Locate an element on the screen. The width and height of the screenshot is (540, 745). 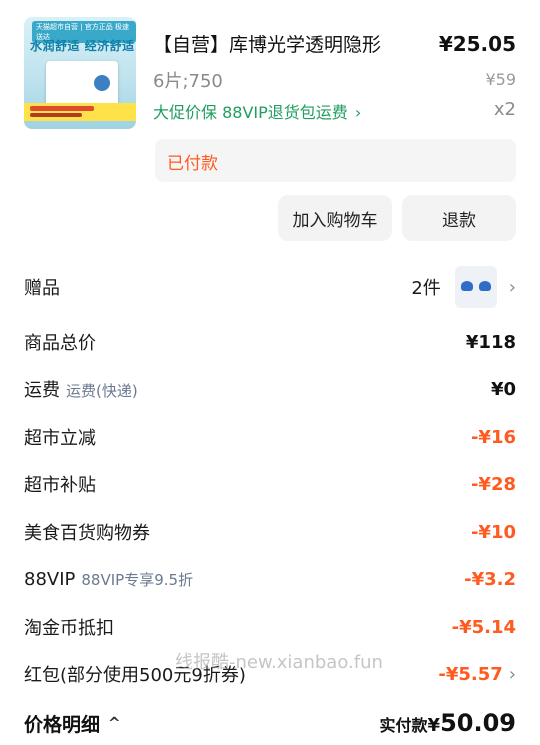
row-sub-label: 88VIP专享9.5折 is located at coordinates (137, 579).